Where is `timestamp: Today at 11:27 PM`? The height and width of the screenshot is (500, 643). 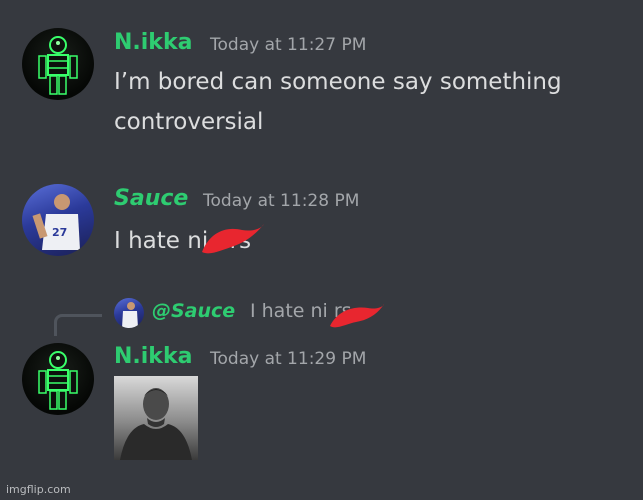 timestamp: Today at 11:27 PM is located at coordinates (288, 45).